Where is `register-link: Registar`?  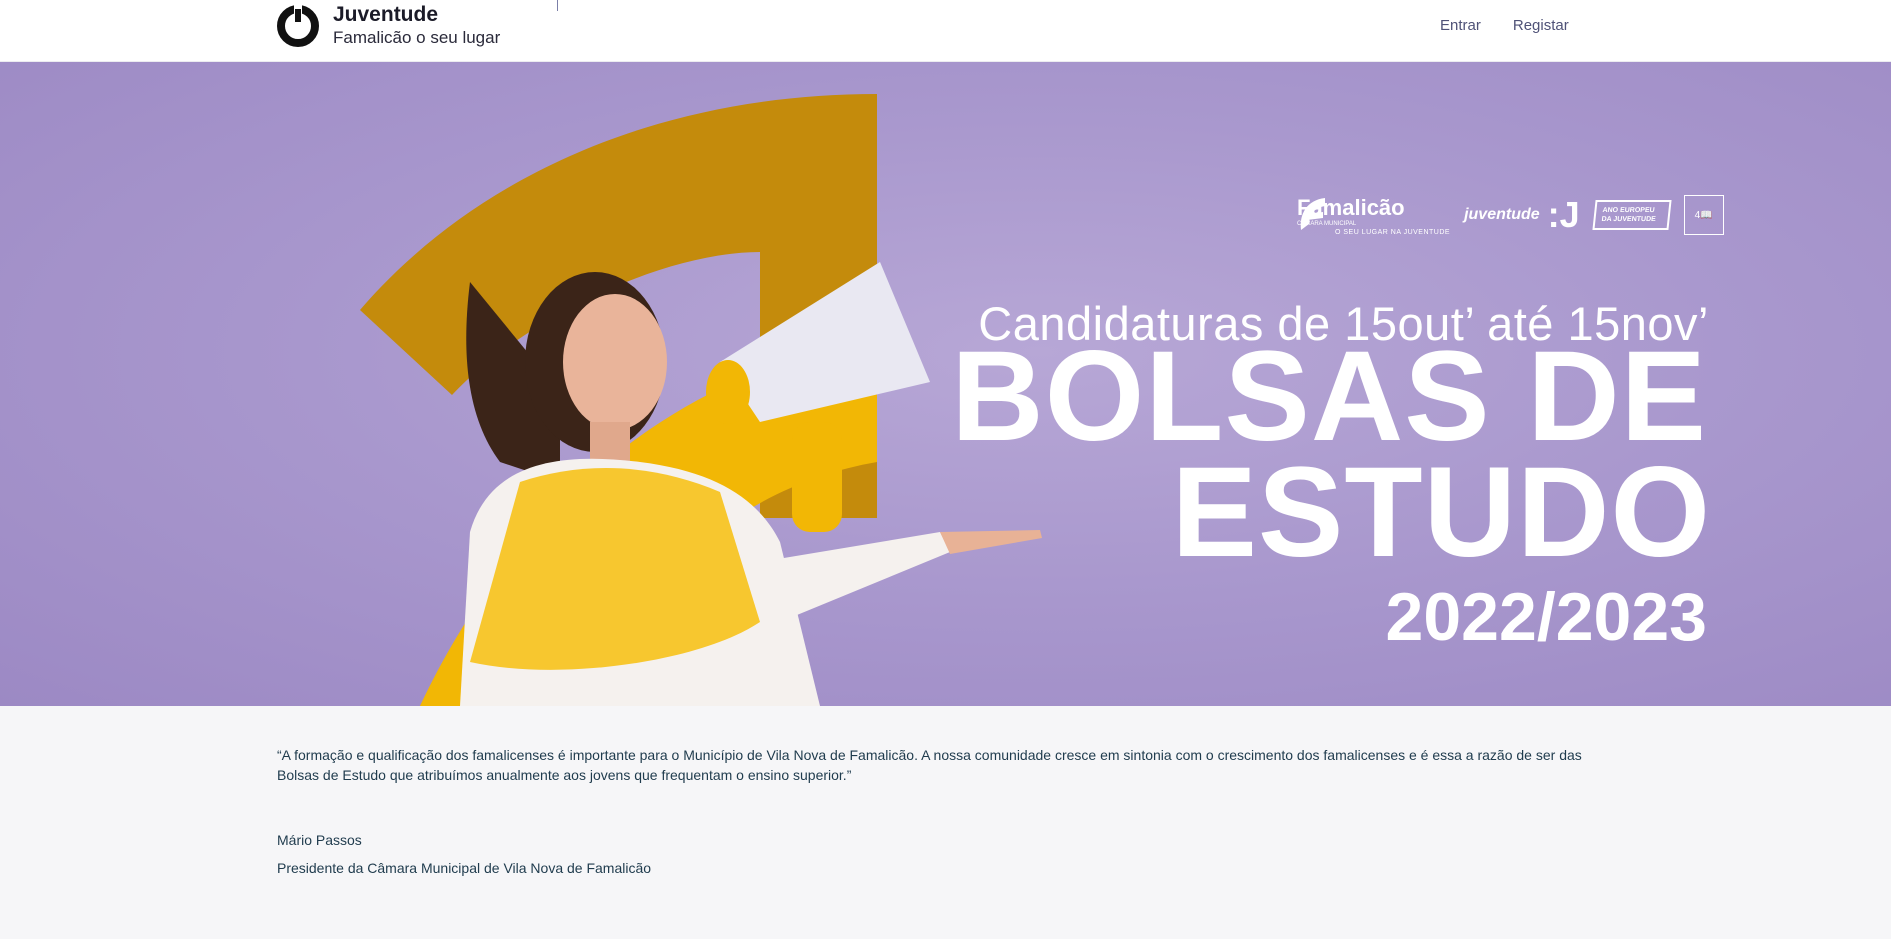 register-link: Registar is located at coordinates (1541, 25).